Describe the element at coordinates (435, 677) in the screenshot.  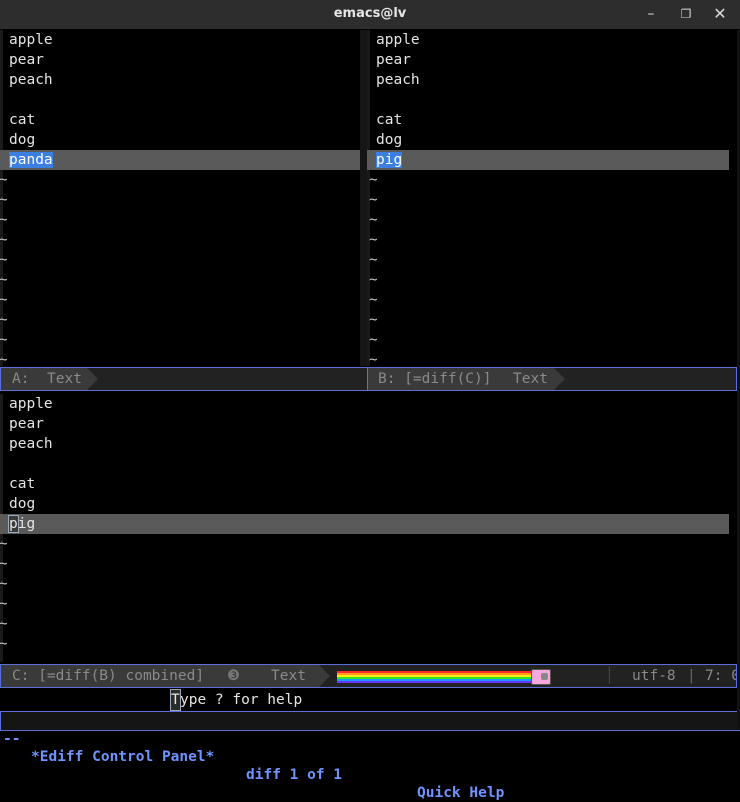
I see `nyan-cat-progress-bar` at that location.